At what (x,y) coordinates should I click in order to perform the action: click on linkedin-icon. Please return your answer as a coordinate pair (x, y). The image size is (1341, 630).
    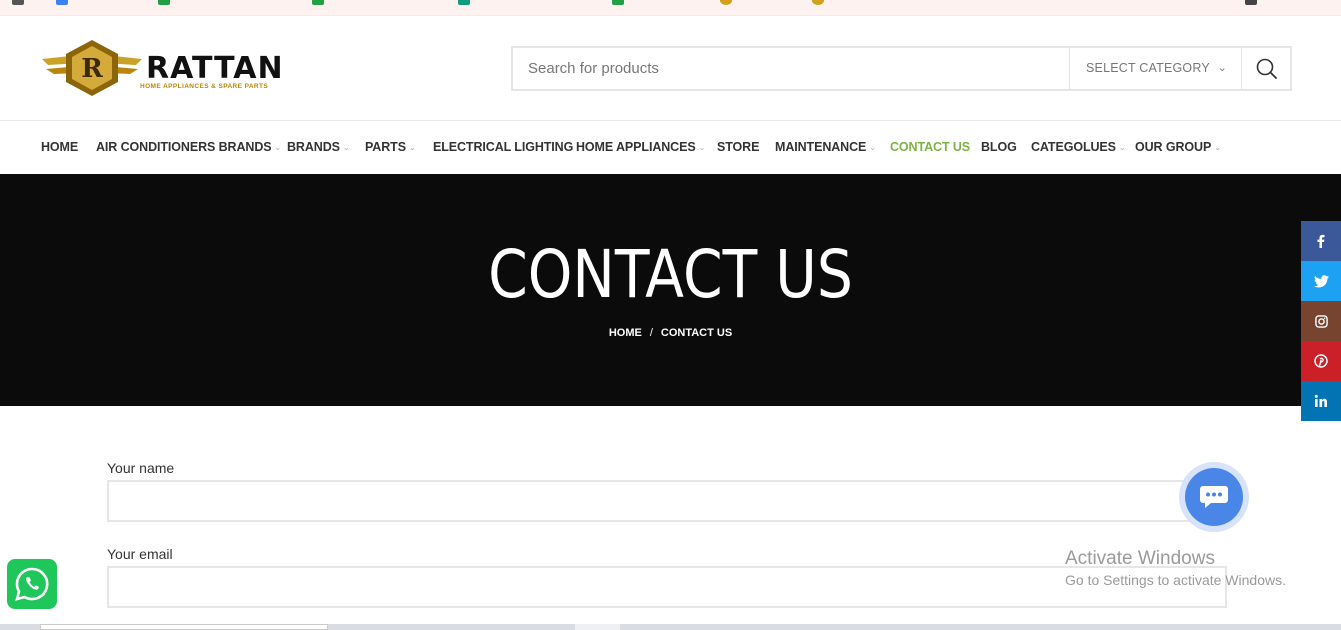
    Looking at the image, I should click on (1320, 400).